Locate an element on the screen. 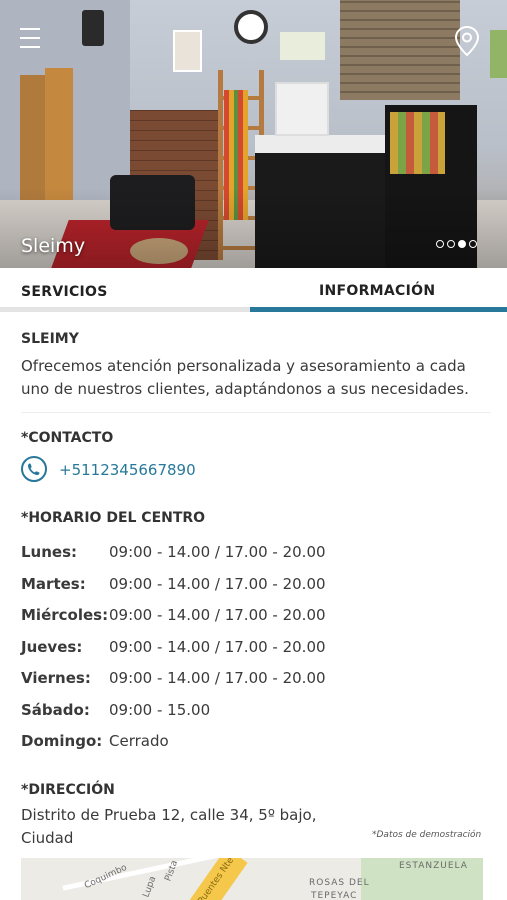 This screenshot has width=507, height=900. schedule-day: Jueves: is located at coordinates (52, 647).